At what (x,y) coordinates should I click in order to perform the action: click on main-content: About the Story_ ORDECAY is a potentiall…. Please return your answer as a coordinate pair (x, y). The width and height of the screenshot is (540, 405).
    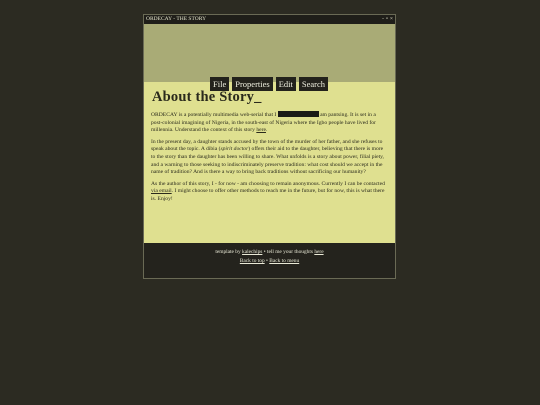
    Looking at the image, I should click on (269, 143).